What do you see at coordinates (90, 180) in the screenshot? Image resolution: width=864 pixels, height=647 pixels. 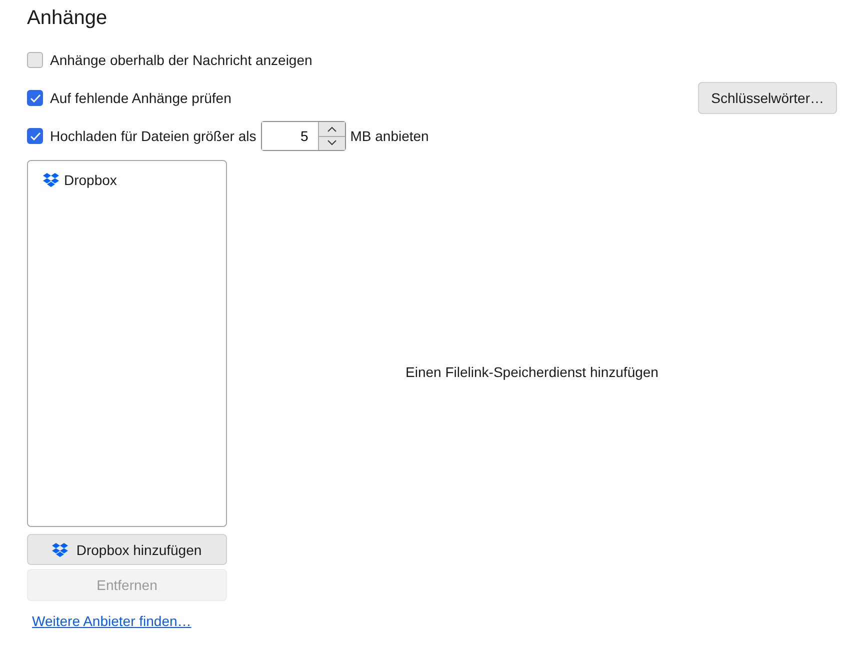 I see `provider-item: Dropbox` at bounding box center [90, 180].